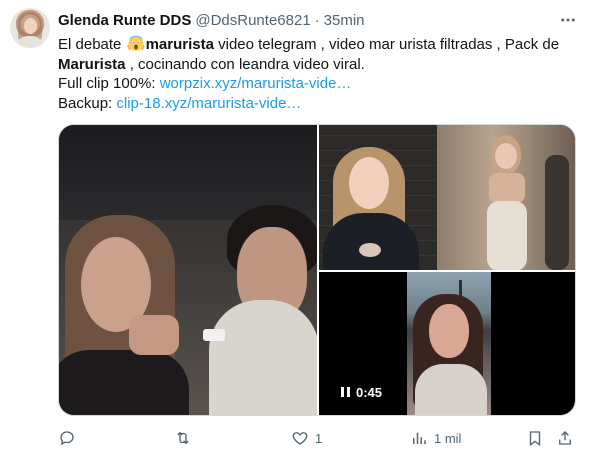 Image resolution: width=589 pixels, height=461 pixels. What do you see at coordinates (345, 392) in the screenshot?
I see `pause-icon` at bounding box center [345, 392].